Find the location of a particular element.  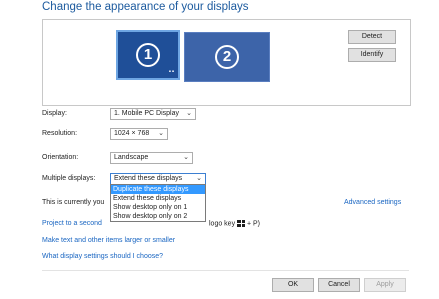

display-select: 1. Mobile PC Display ⌄ is located at coordinates (153, 114).